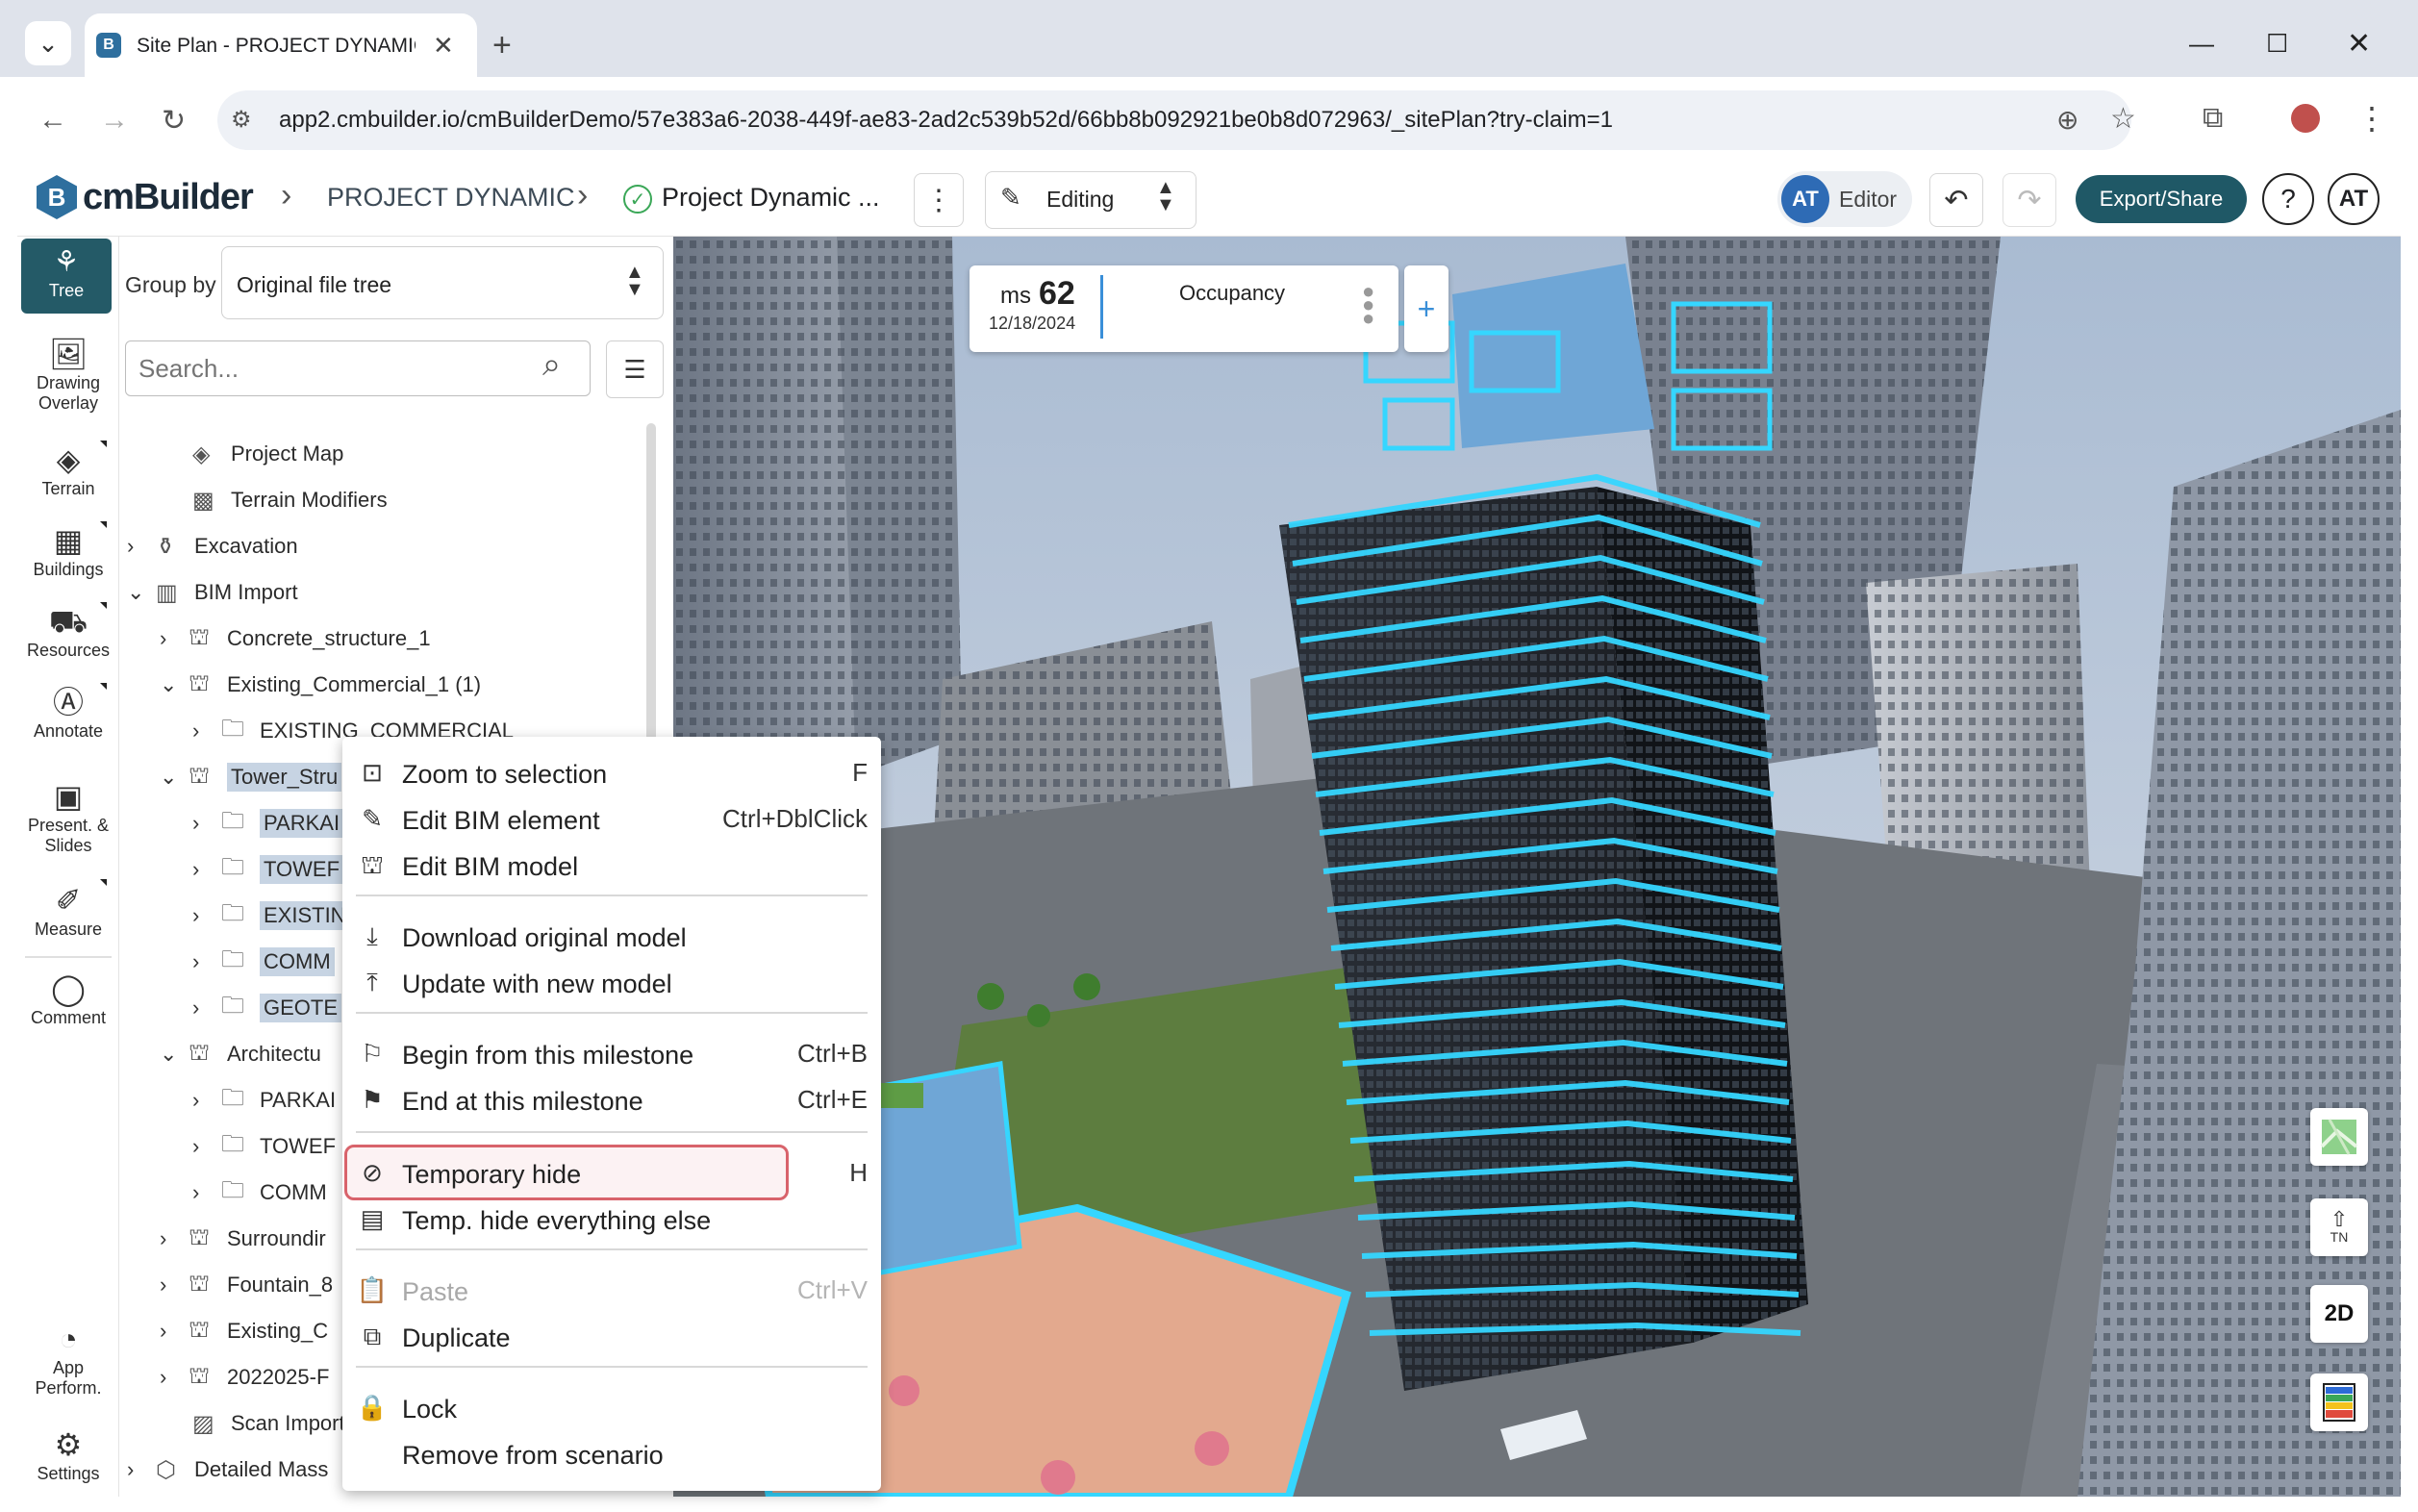 The image size is (2418, 1512). What do you see at coordinates (611, 1290) in the screenshot?
I see `menu-item-paste: 📋 Paste Ctrl+V` at bounding box center [611, 1290].